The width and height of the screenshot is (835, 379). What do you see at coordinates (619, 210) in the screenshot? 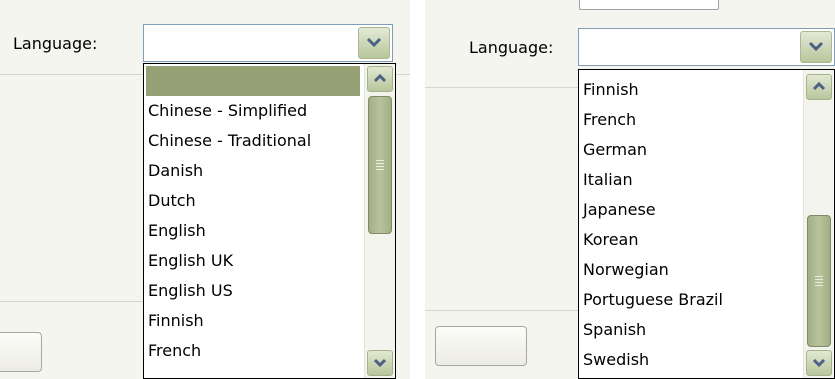
I see `language-option: Japanese` at bounding box center [619, 210].